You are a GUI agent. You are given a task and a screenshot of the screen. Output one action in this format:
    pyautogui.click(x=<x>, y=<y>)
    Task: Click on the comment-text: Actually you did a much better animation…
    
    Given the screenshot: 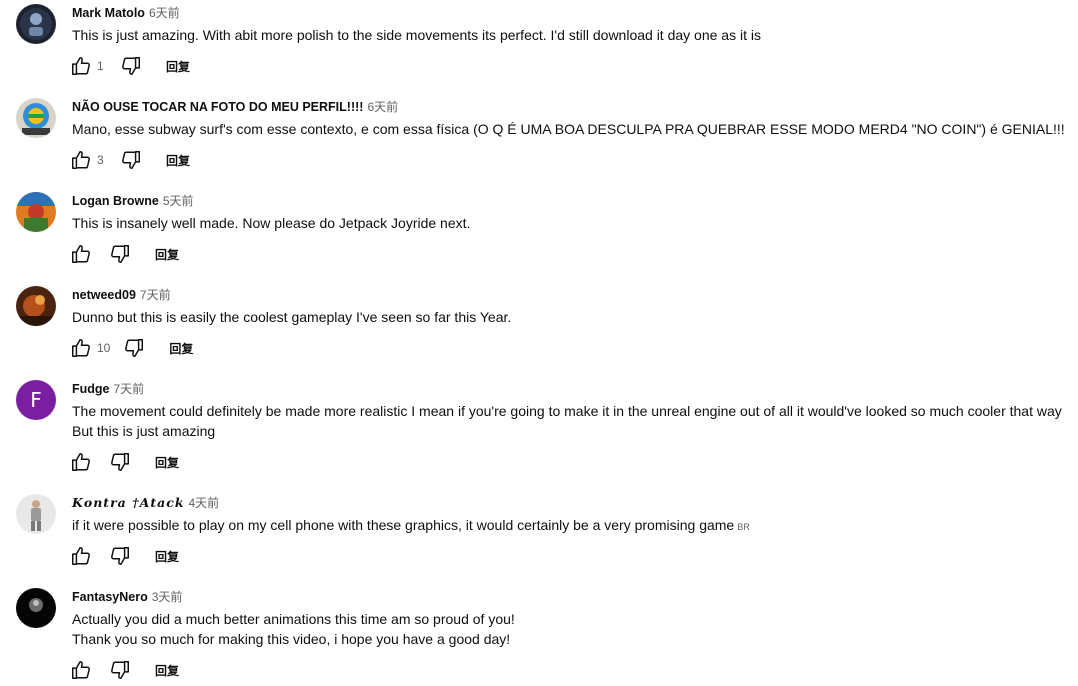 What is the action you would take?
    pyautogui.click(x=293, y=629)
    